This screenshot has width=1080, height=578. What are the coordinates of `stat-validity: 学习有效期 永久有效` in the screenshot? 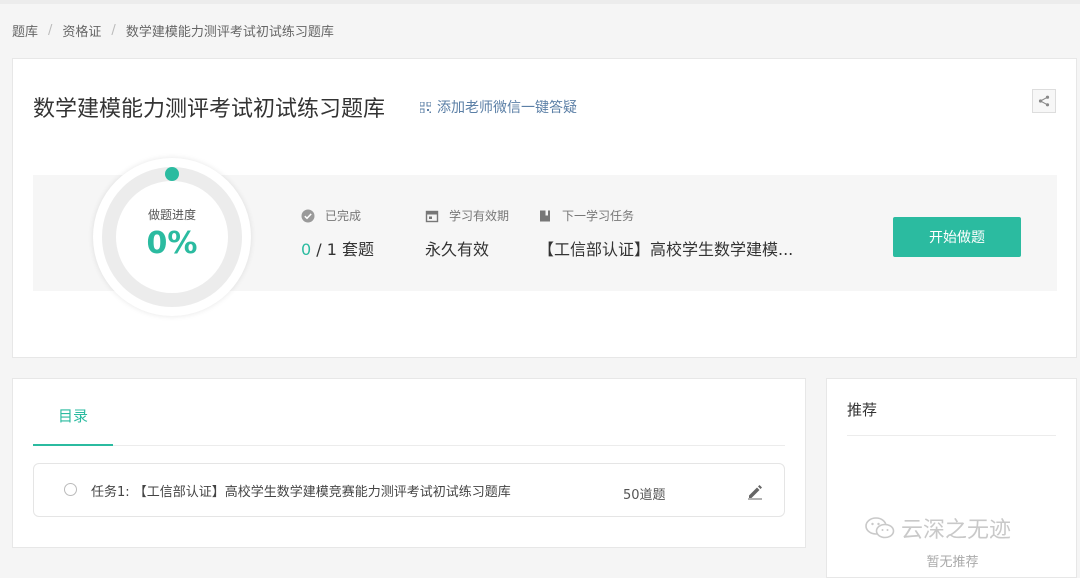 It's located at (467, 233).